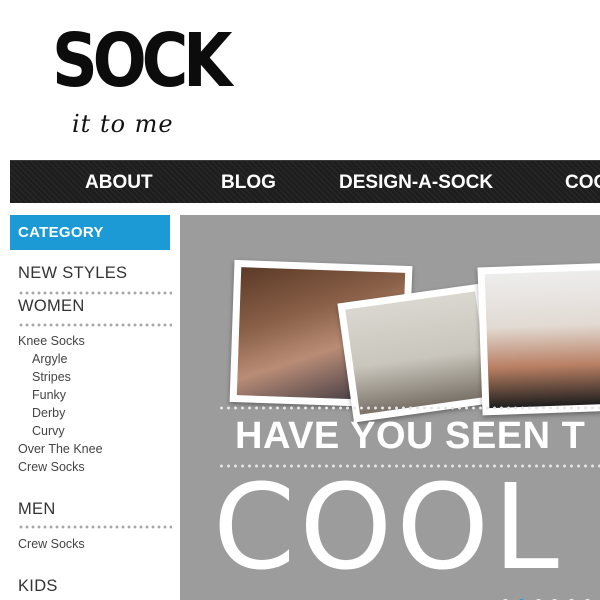 Image resolution: width=600 pixels, height=600 pixels. Describe the element at coordinates (60, 449) in the screenshot. I see `sidebar-women-over-the-knee: Over The Knee` at that location.